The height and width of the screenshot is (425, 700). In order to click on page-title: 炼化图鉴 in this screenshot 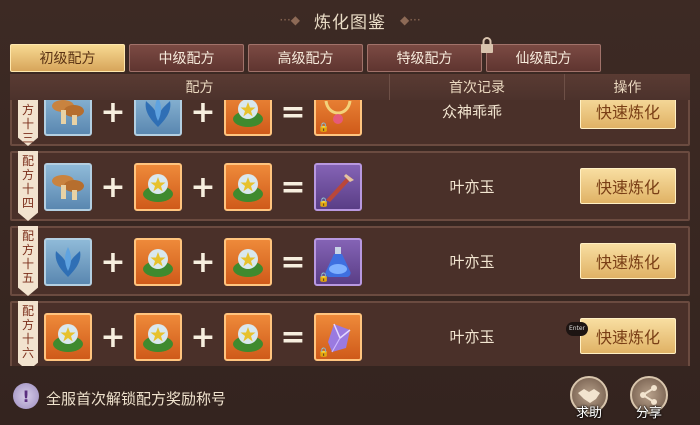, I will do `click(350, 22)`.